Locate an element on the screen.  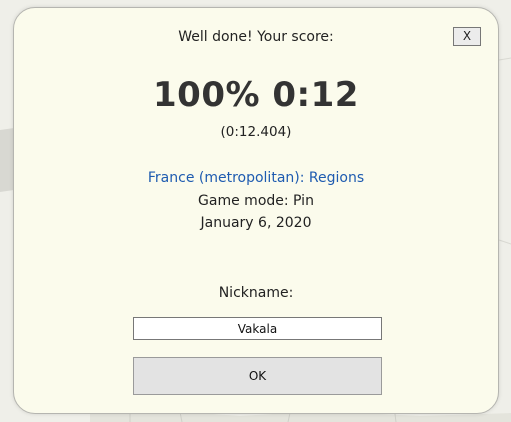
nickname-input is located at coordinates (257, 328).